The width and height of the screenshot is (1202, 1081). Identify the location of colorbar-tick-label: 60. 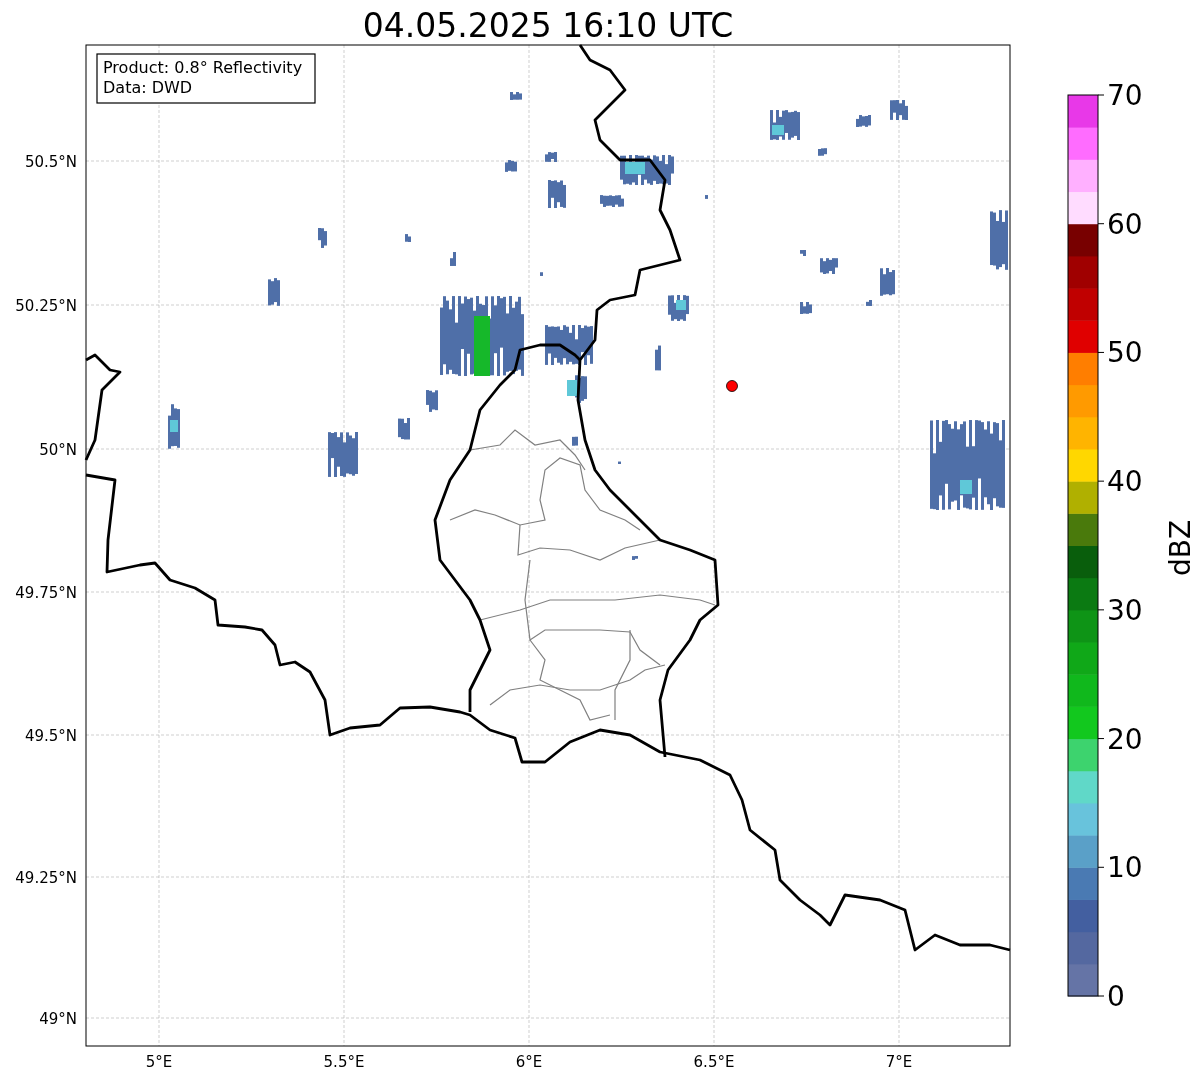
(1125, 224).